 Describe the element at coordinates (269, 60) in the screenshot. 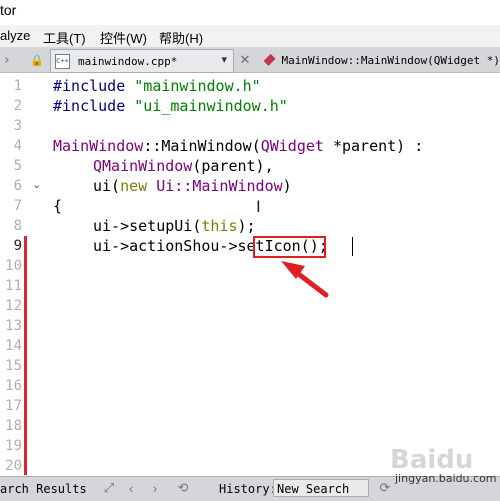

I see `function-icon` at that location.